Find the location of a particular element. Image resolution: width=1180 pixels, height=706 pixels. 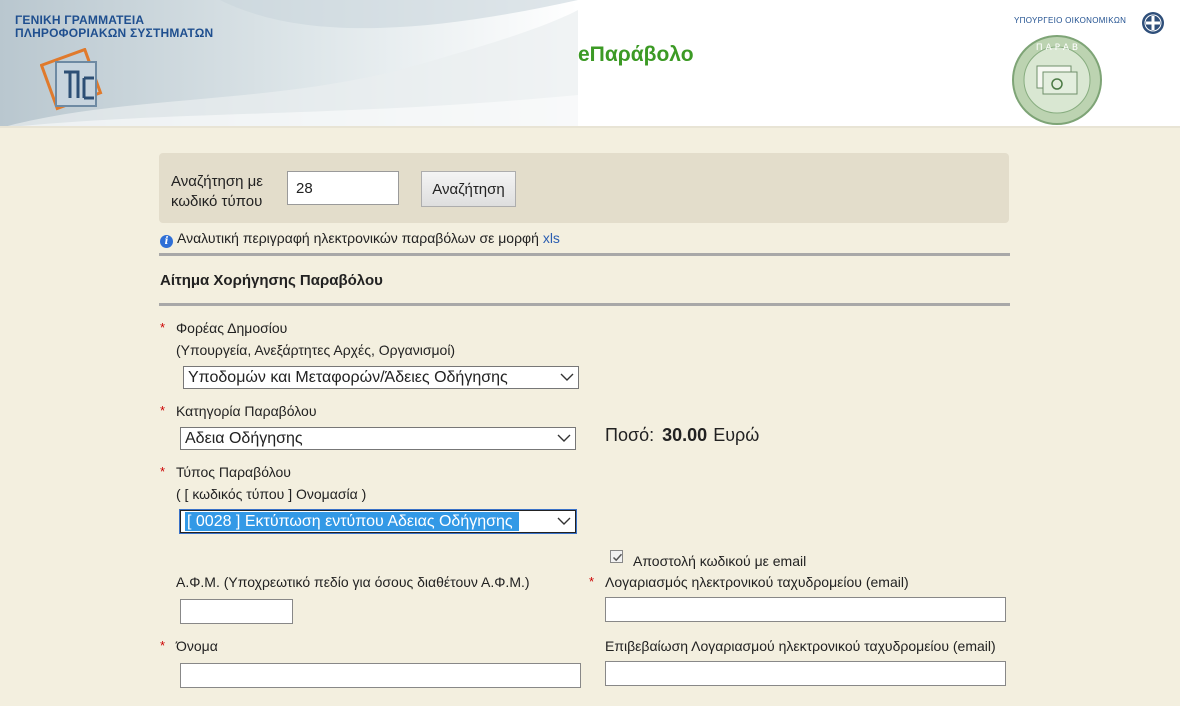

amount-label: Ποσό: is located at coordinates (630, 435).